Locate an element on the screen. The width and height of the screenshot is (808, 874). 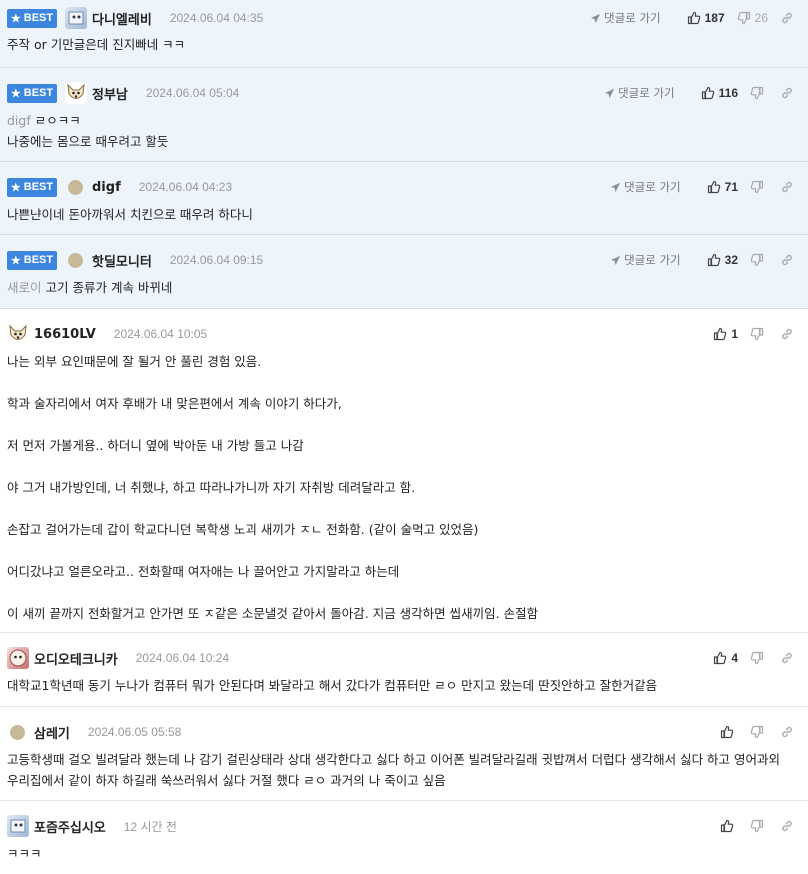
upvote-button: 187 is located at coordinates (706, 18).